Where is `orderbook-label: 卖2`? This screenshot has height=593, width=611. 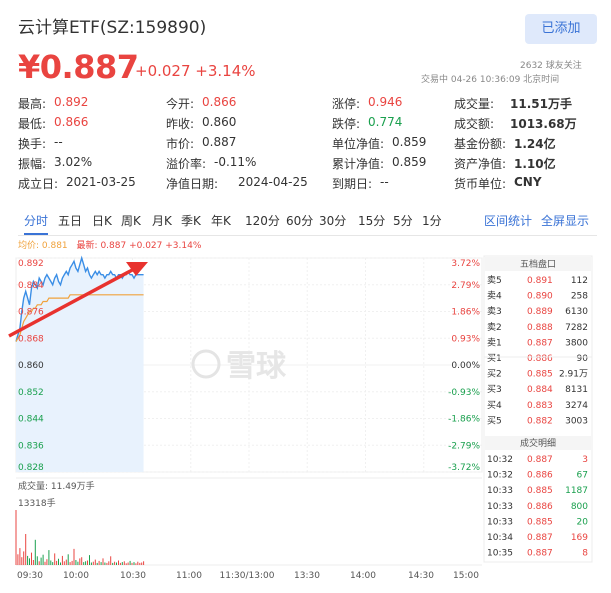
orderbook-label: 卖2 is located at coordinates (494, 327).